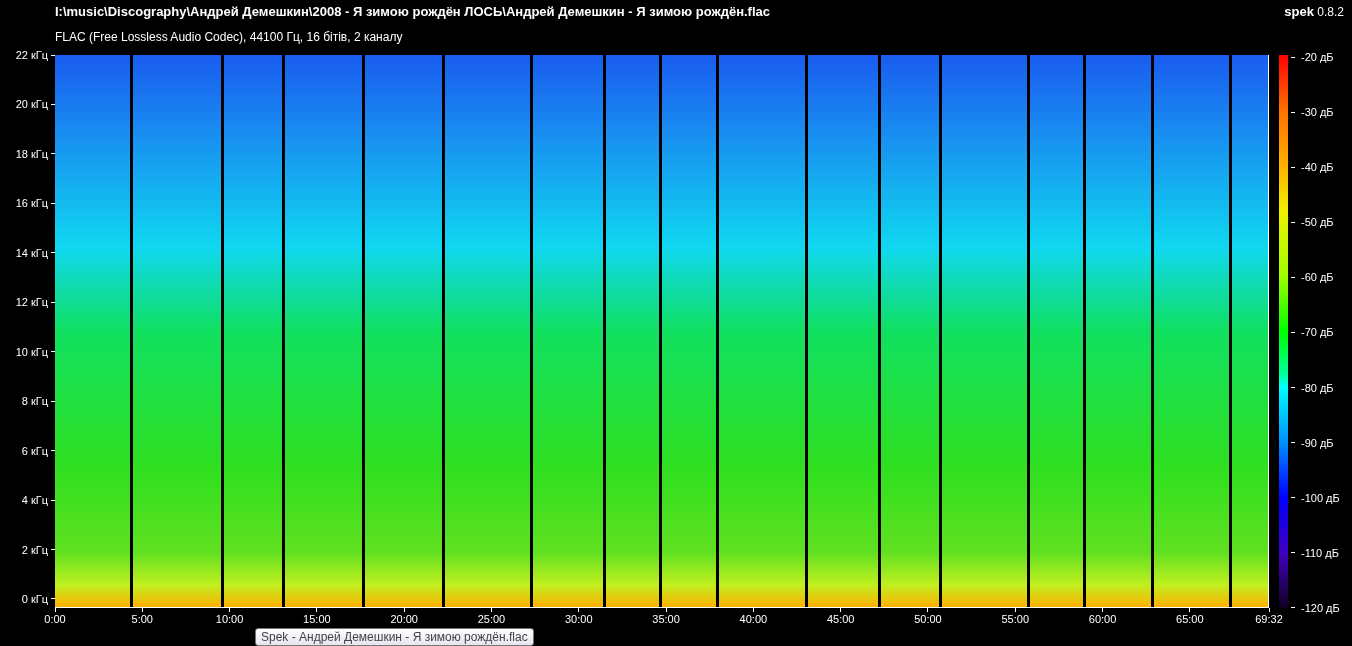 The image size is (1352, 646). What do you see at coordinates (31, 104) in the screenshot?
I see `frequency-label: 20 кГц` at bounding box center [31, 104].